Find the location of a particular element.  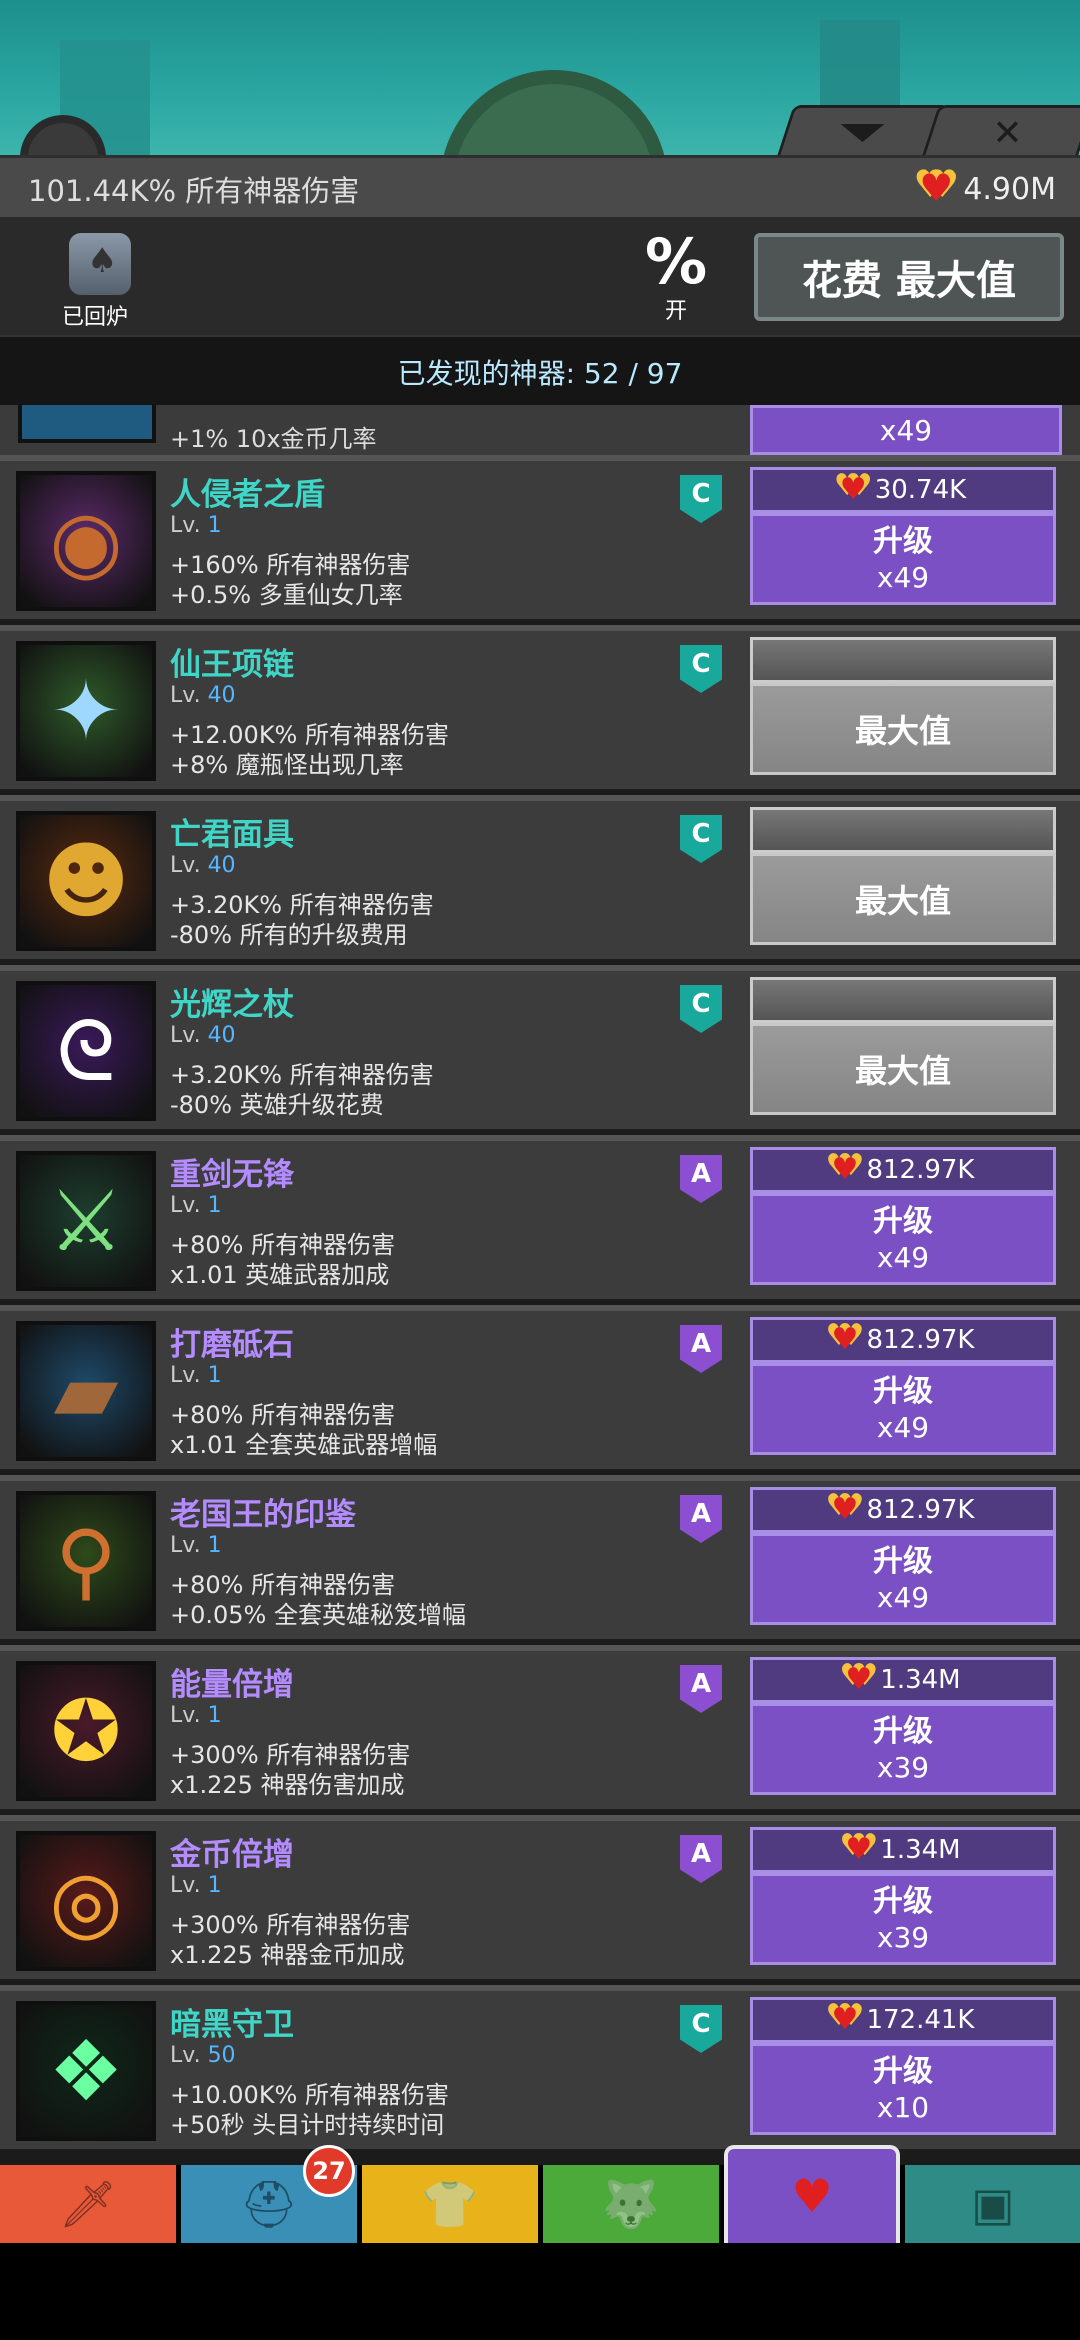

seal-icon: ⚲ is located at coordinates (86, 1561).